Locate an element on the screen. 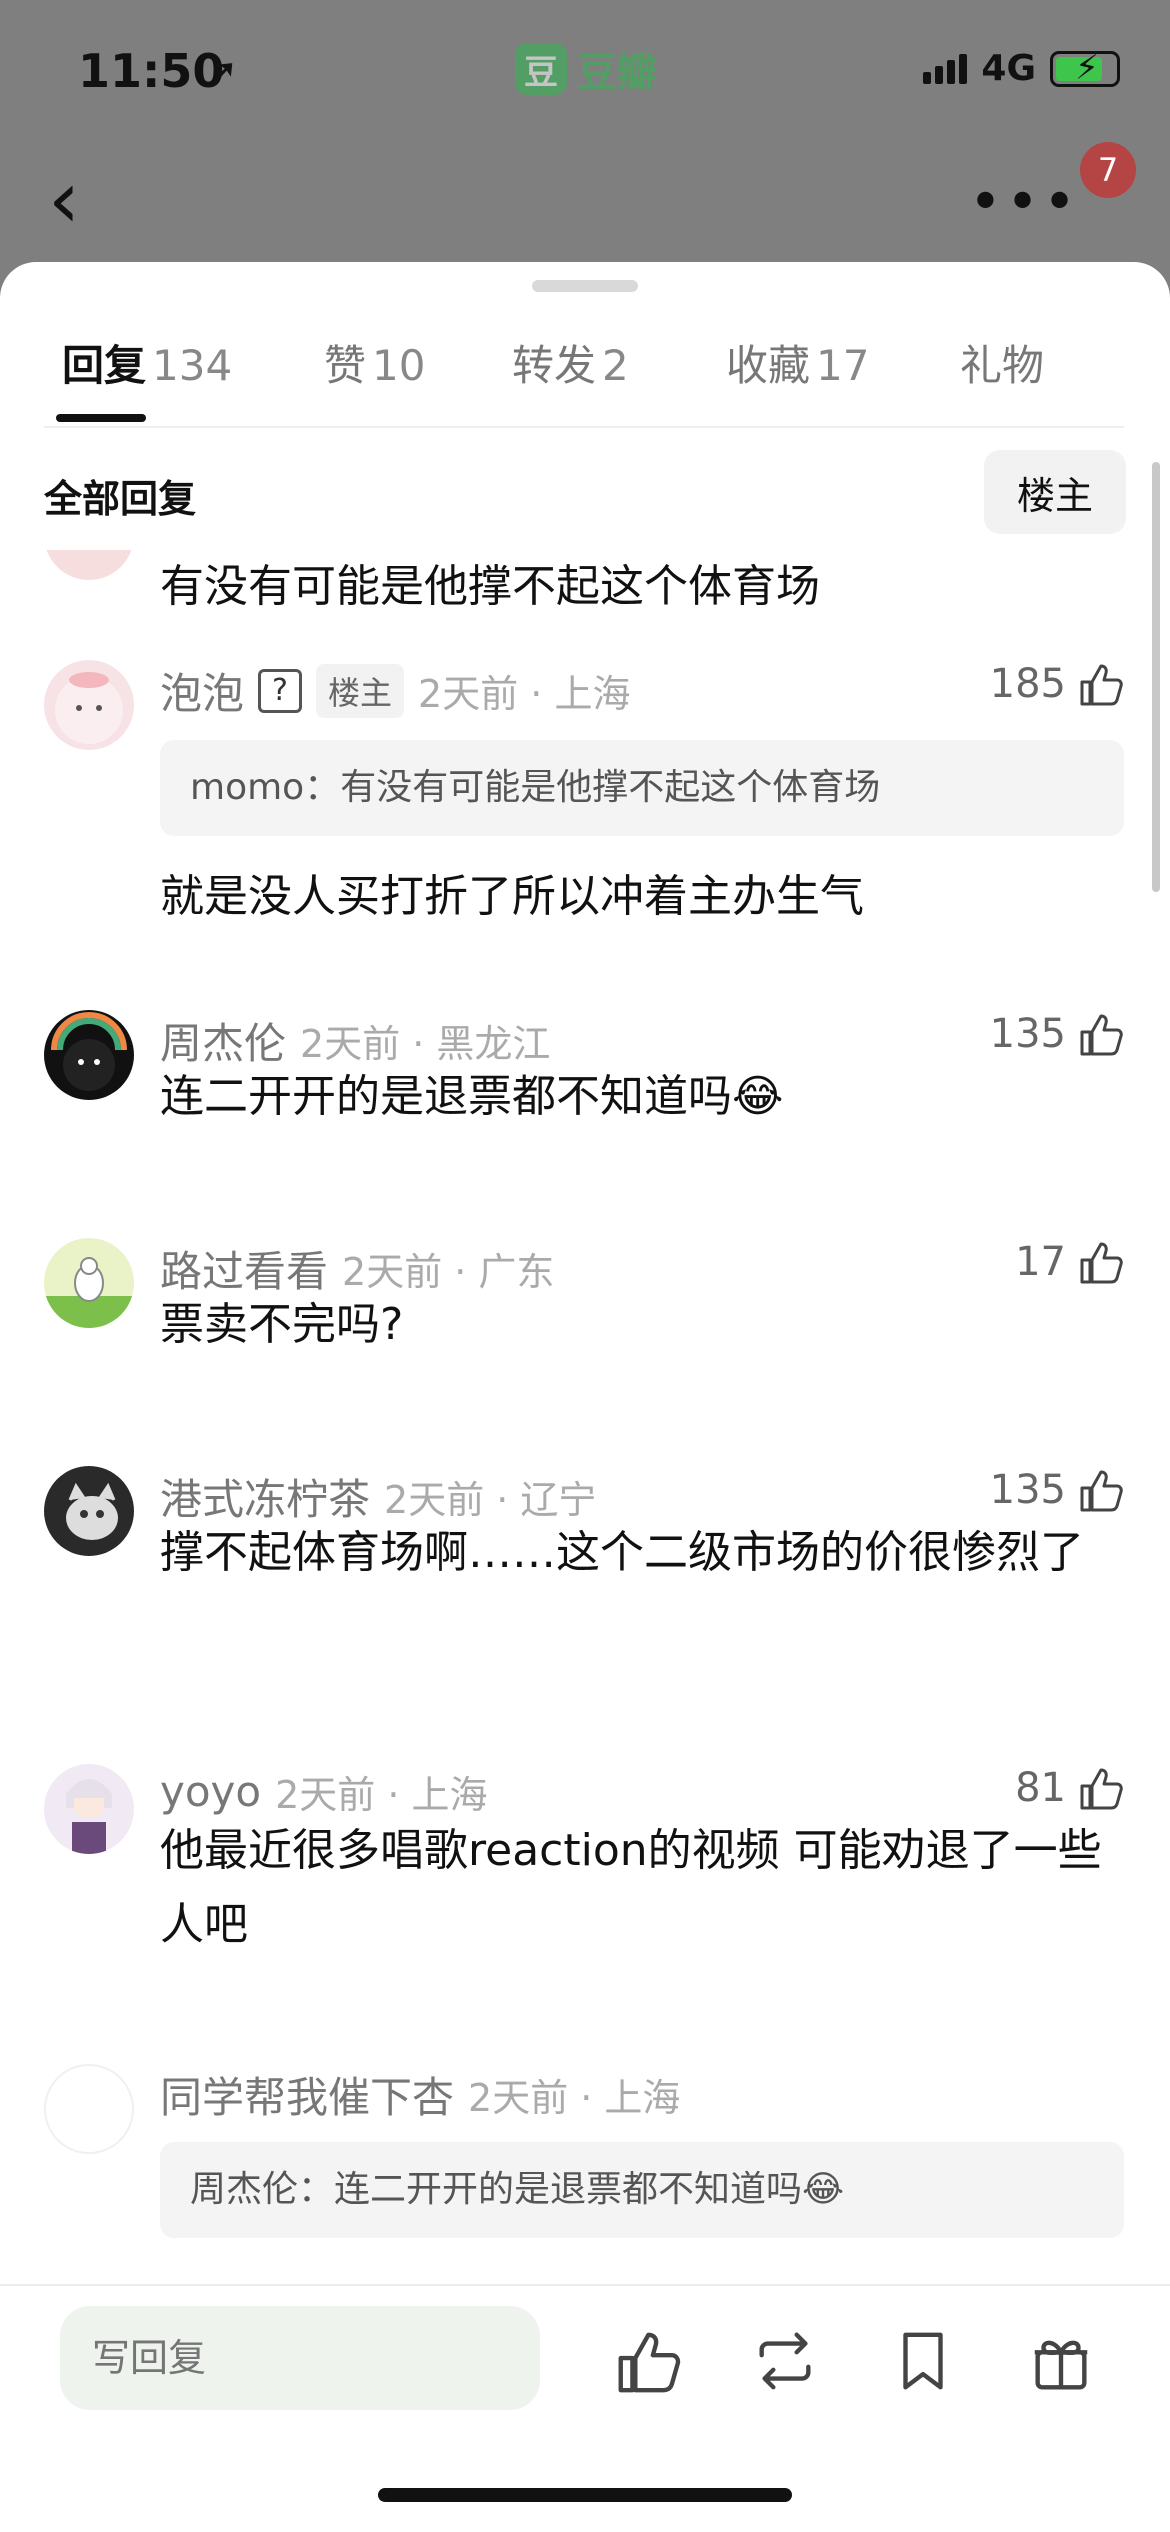  filter-label: 全部回复 is located at coordinates (120, 495).